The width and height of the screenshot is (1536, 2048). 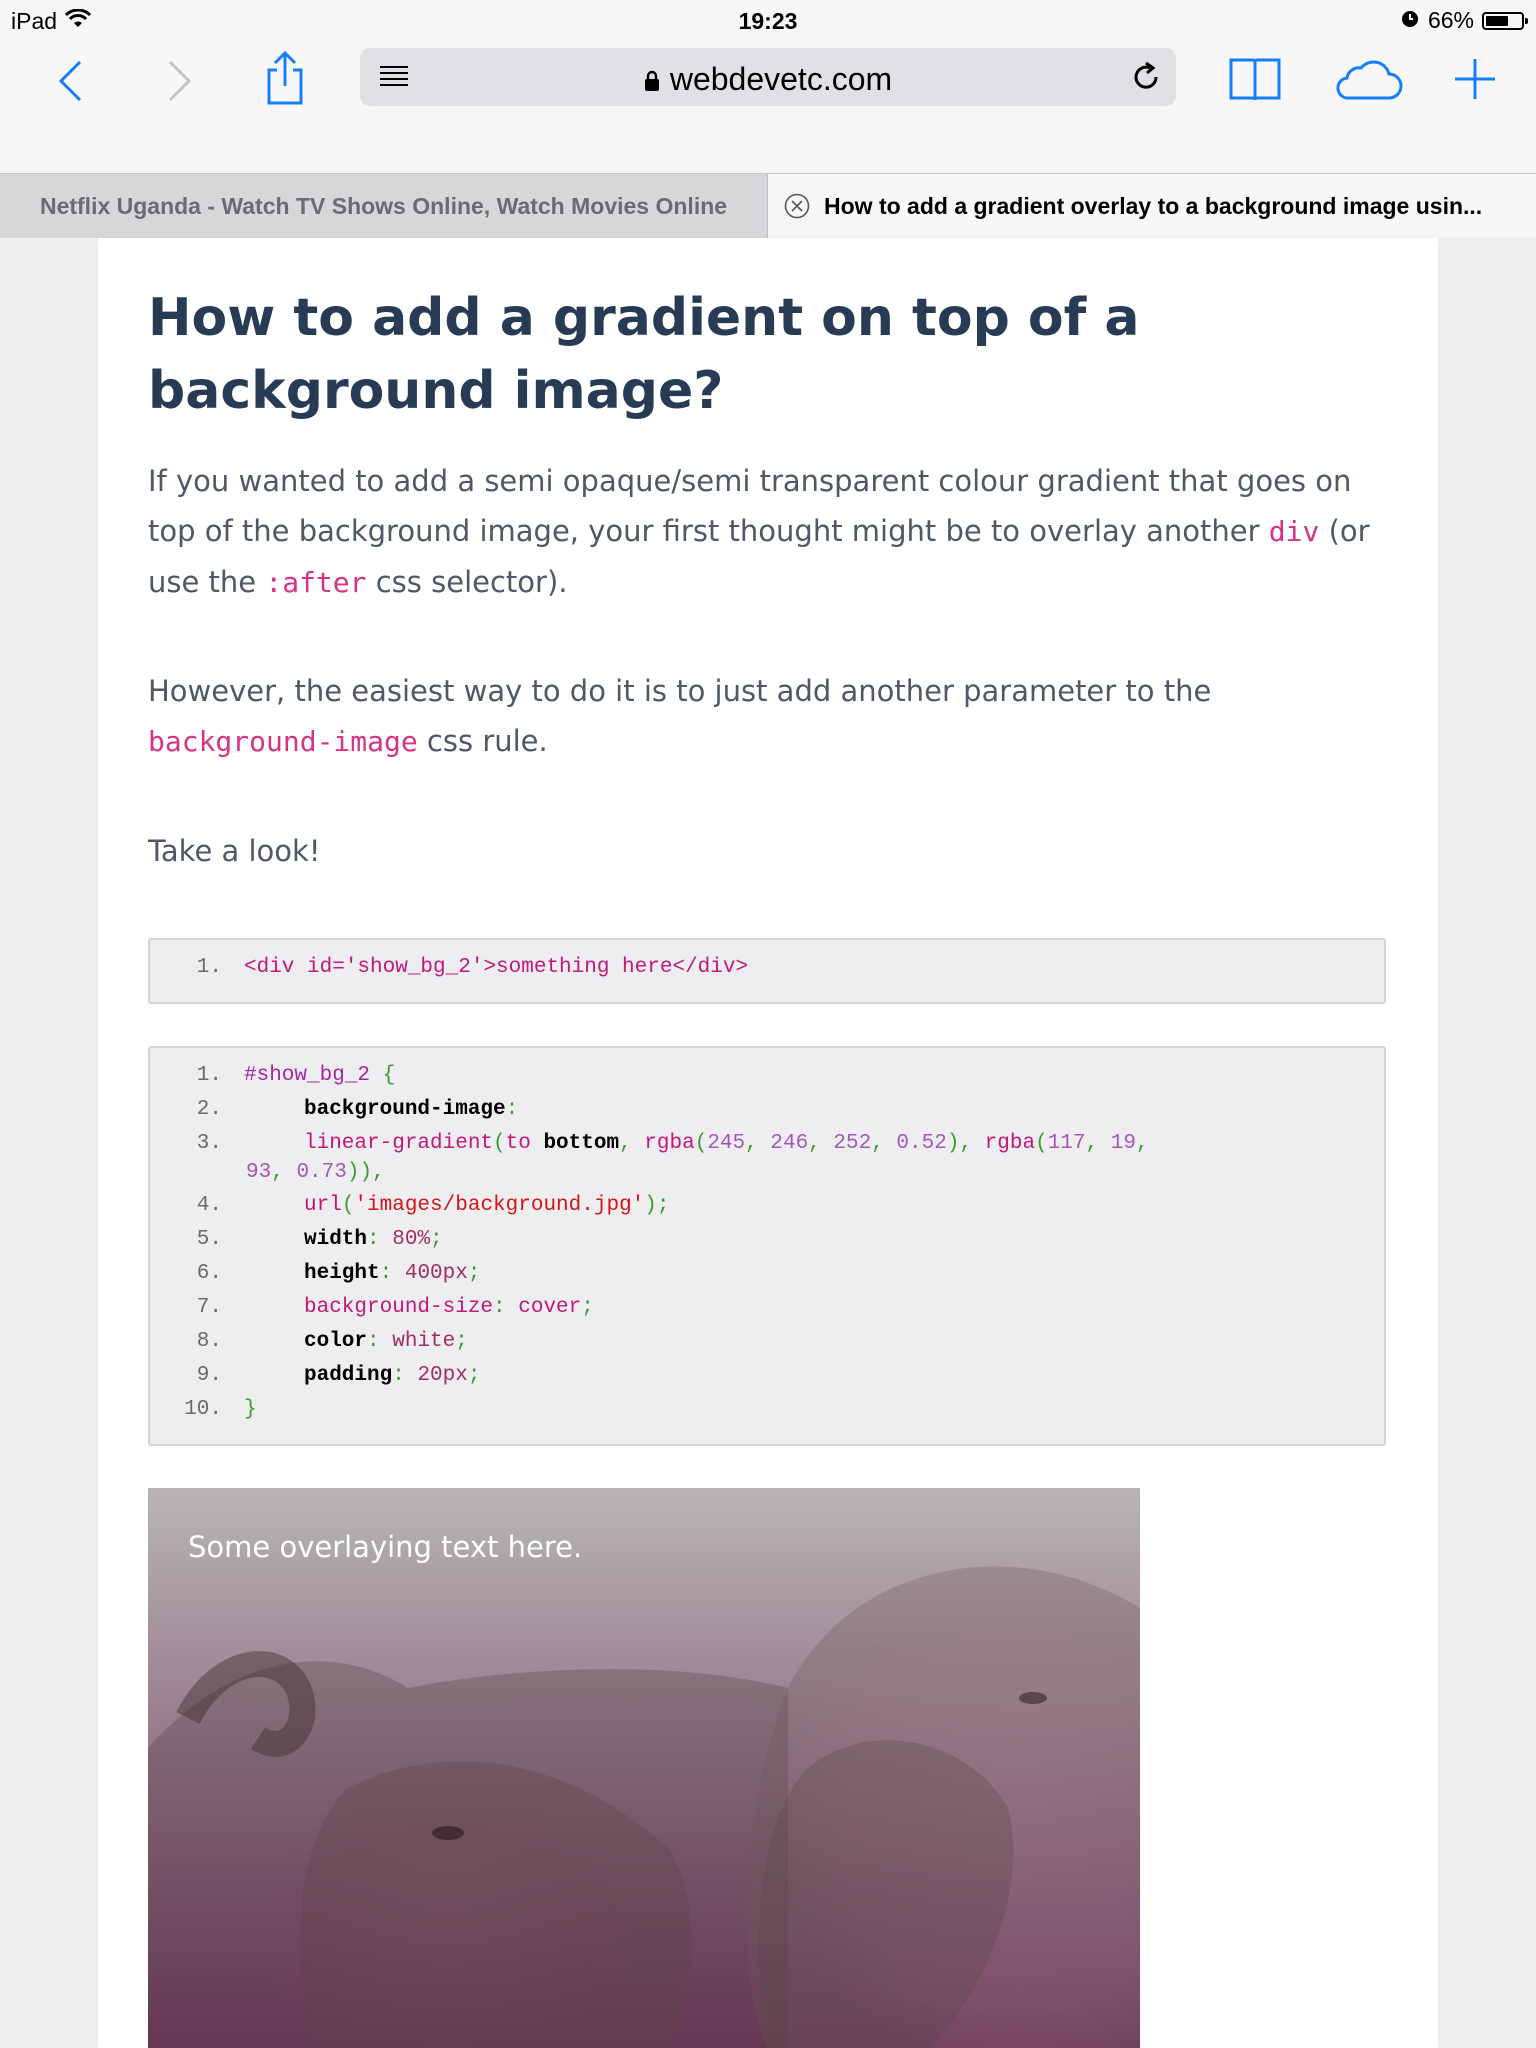 What do you see at coordinates (852, 1143) in the screenshot?
I see `css-number: 252` at bounding box center [852, 1143].